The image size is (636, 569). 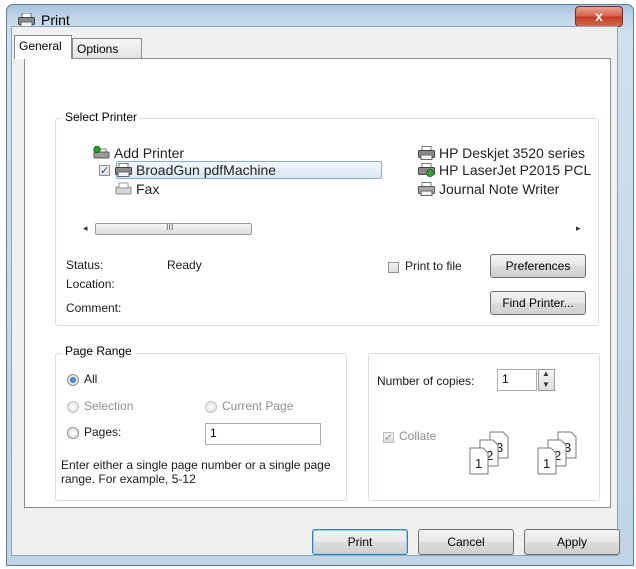 What do you see at coordinates (148, 189) in the screenshot?
I see `printer-name: Fax` at bounding box center [148, 189].